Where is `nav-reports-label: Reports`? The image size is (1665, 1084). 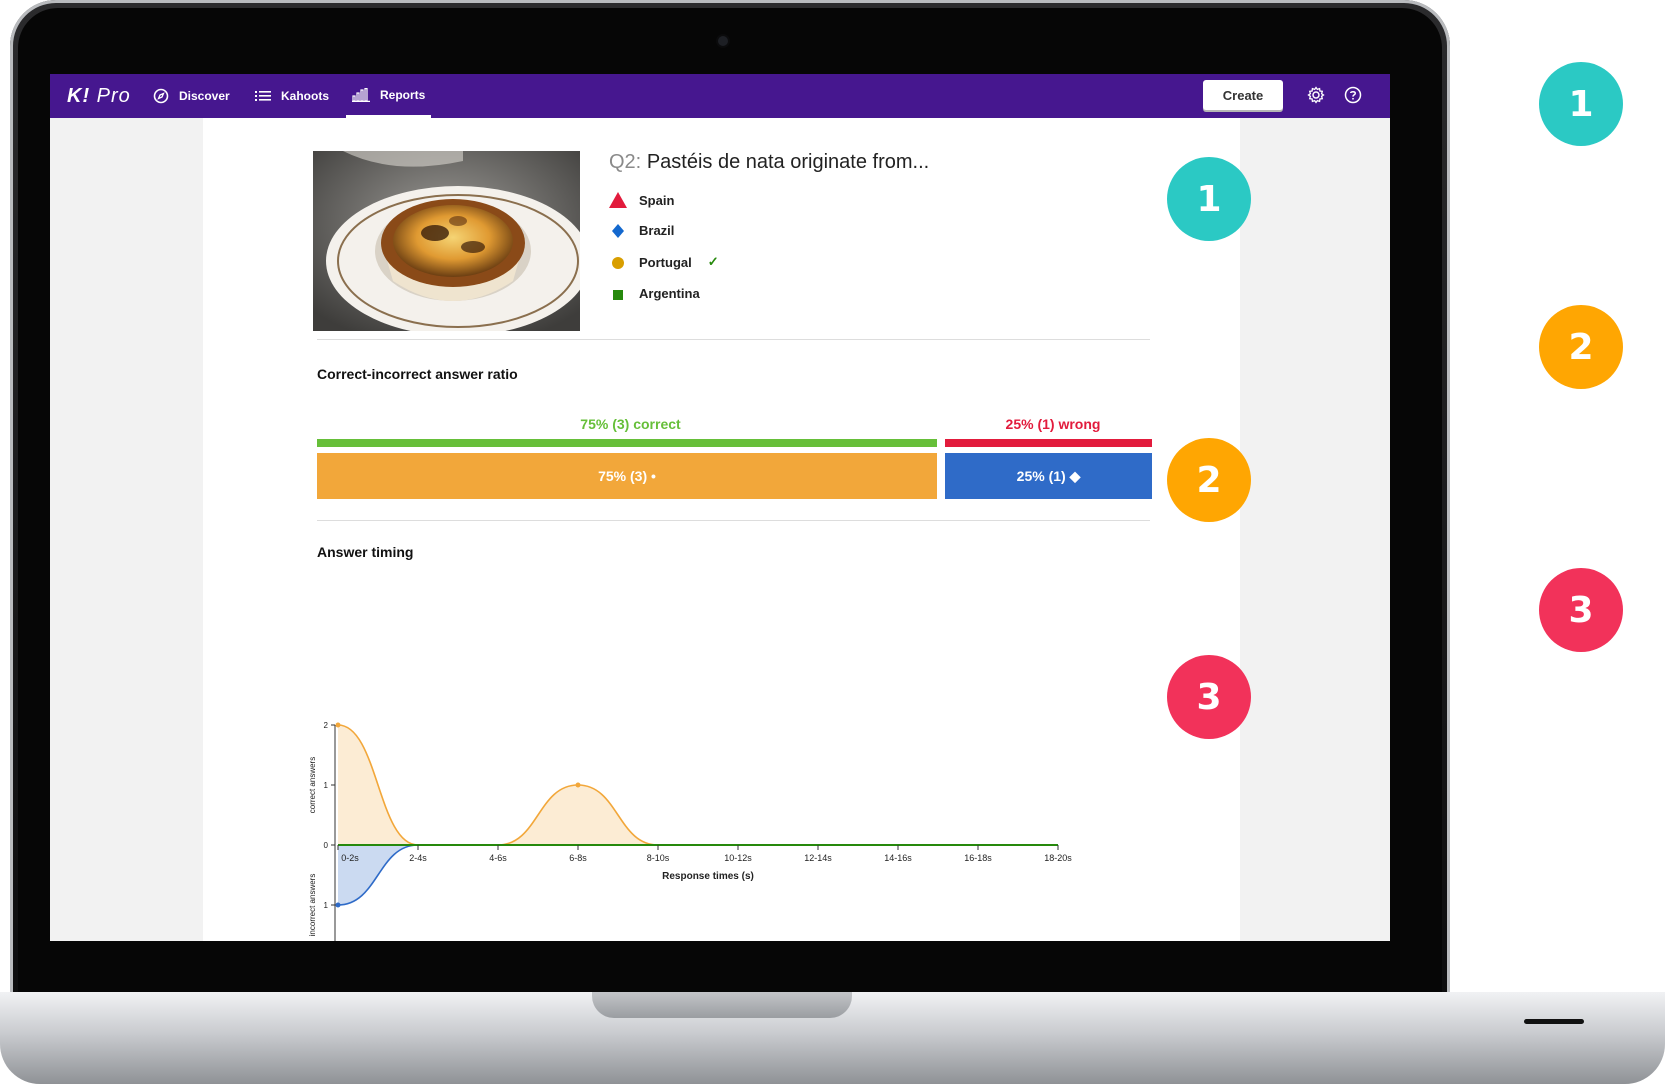 nav-reports-label: Reports is located at coordinates (403, 94).